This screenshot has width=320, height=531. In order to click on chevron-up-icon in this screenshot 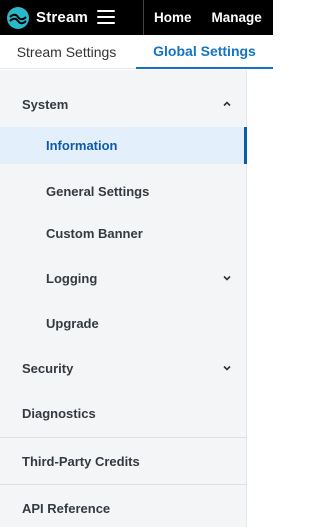, I will do `click(227, 104)`.